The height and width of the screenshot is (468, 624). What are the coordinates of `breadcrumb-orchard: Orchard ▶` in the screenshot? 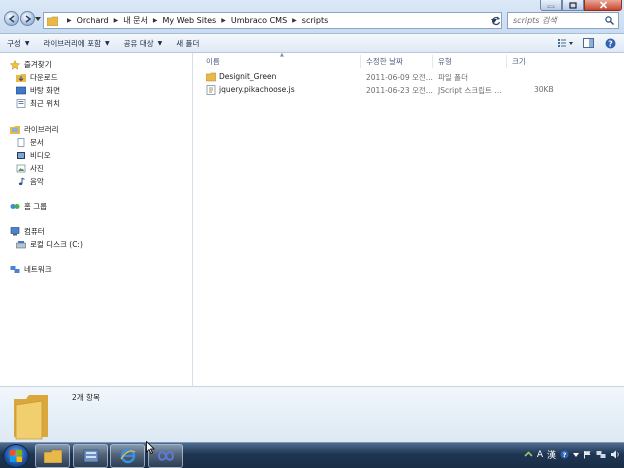 It's located at (100, 20).